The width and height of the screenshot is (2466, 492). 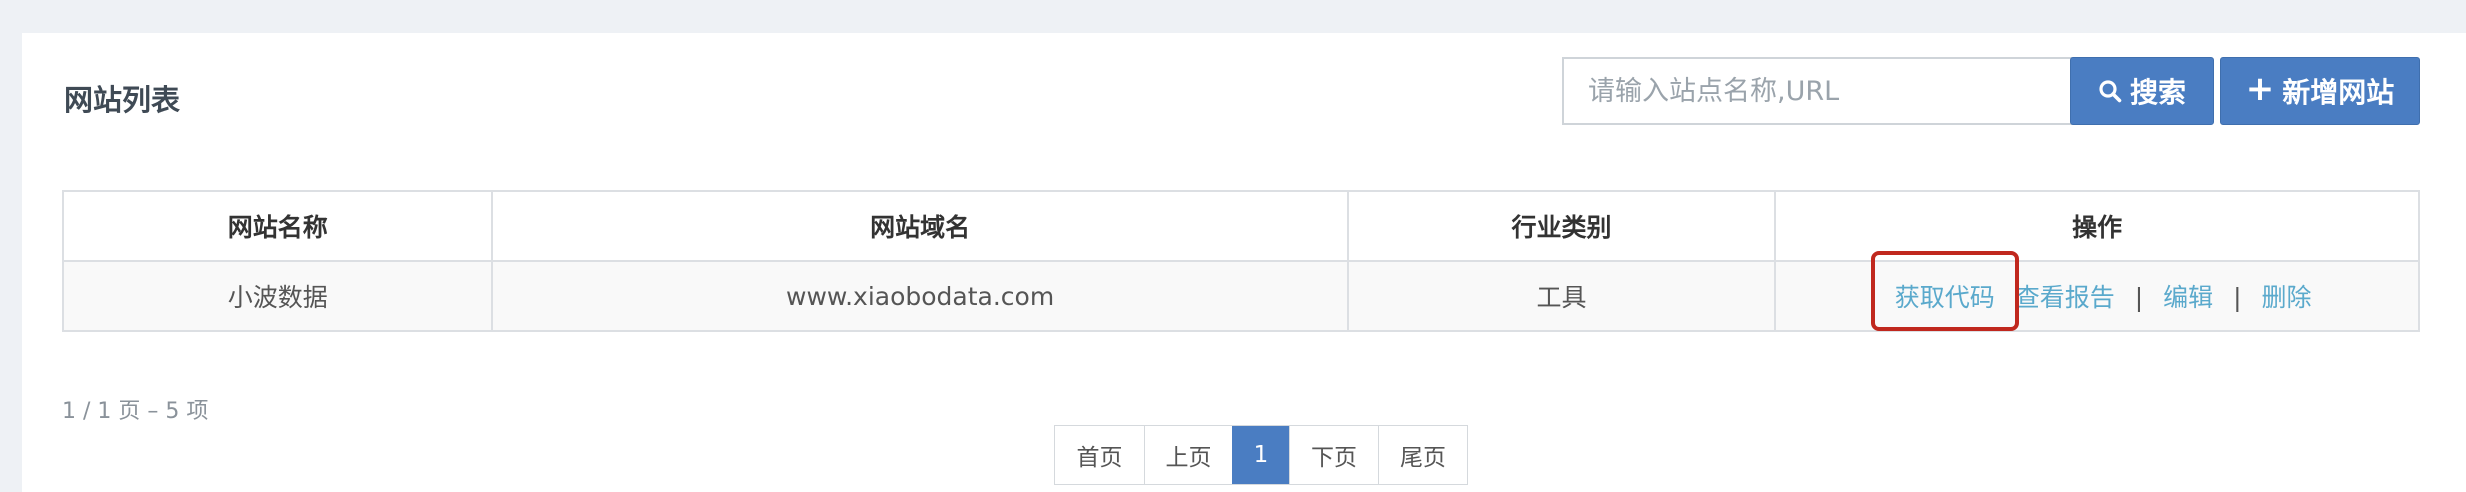 I want to click on cell-actions: 获取代码 查看报告 | 编辑 | 删除, so click(x=2097, y=291).